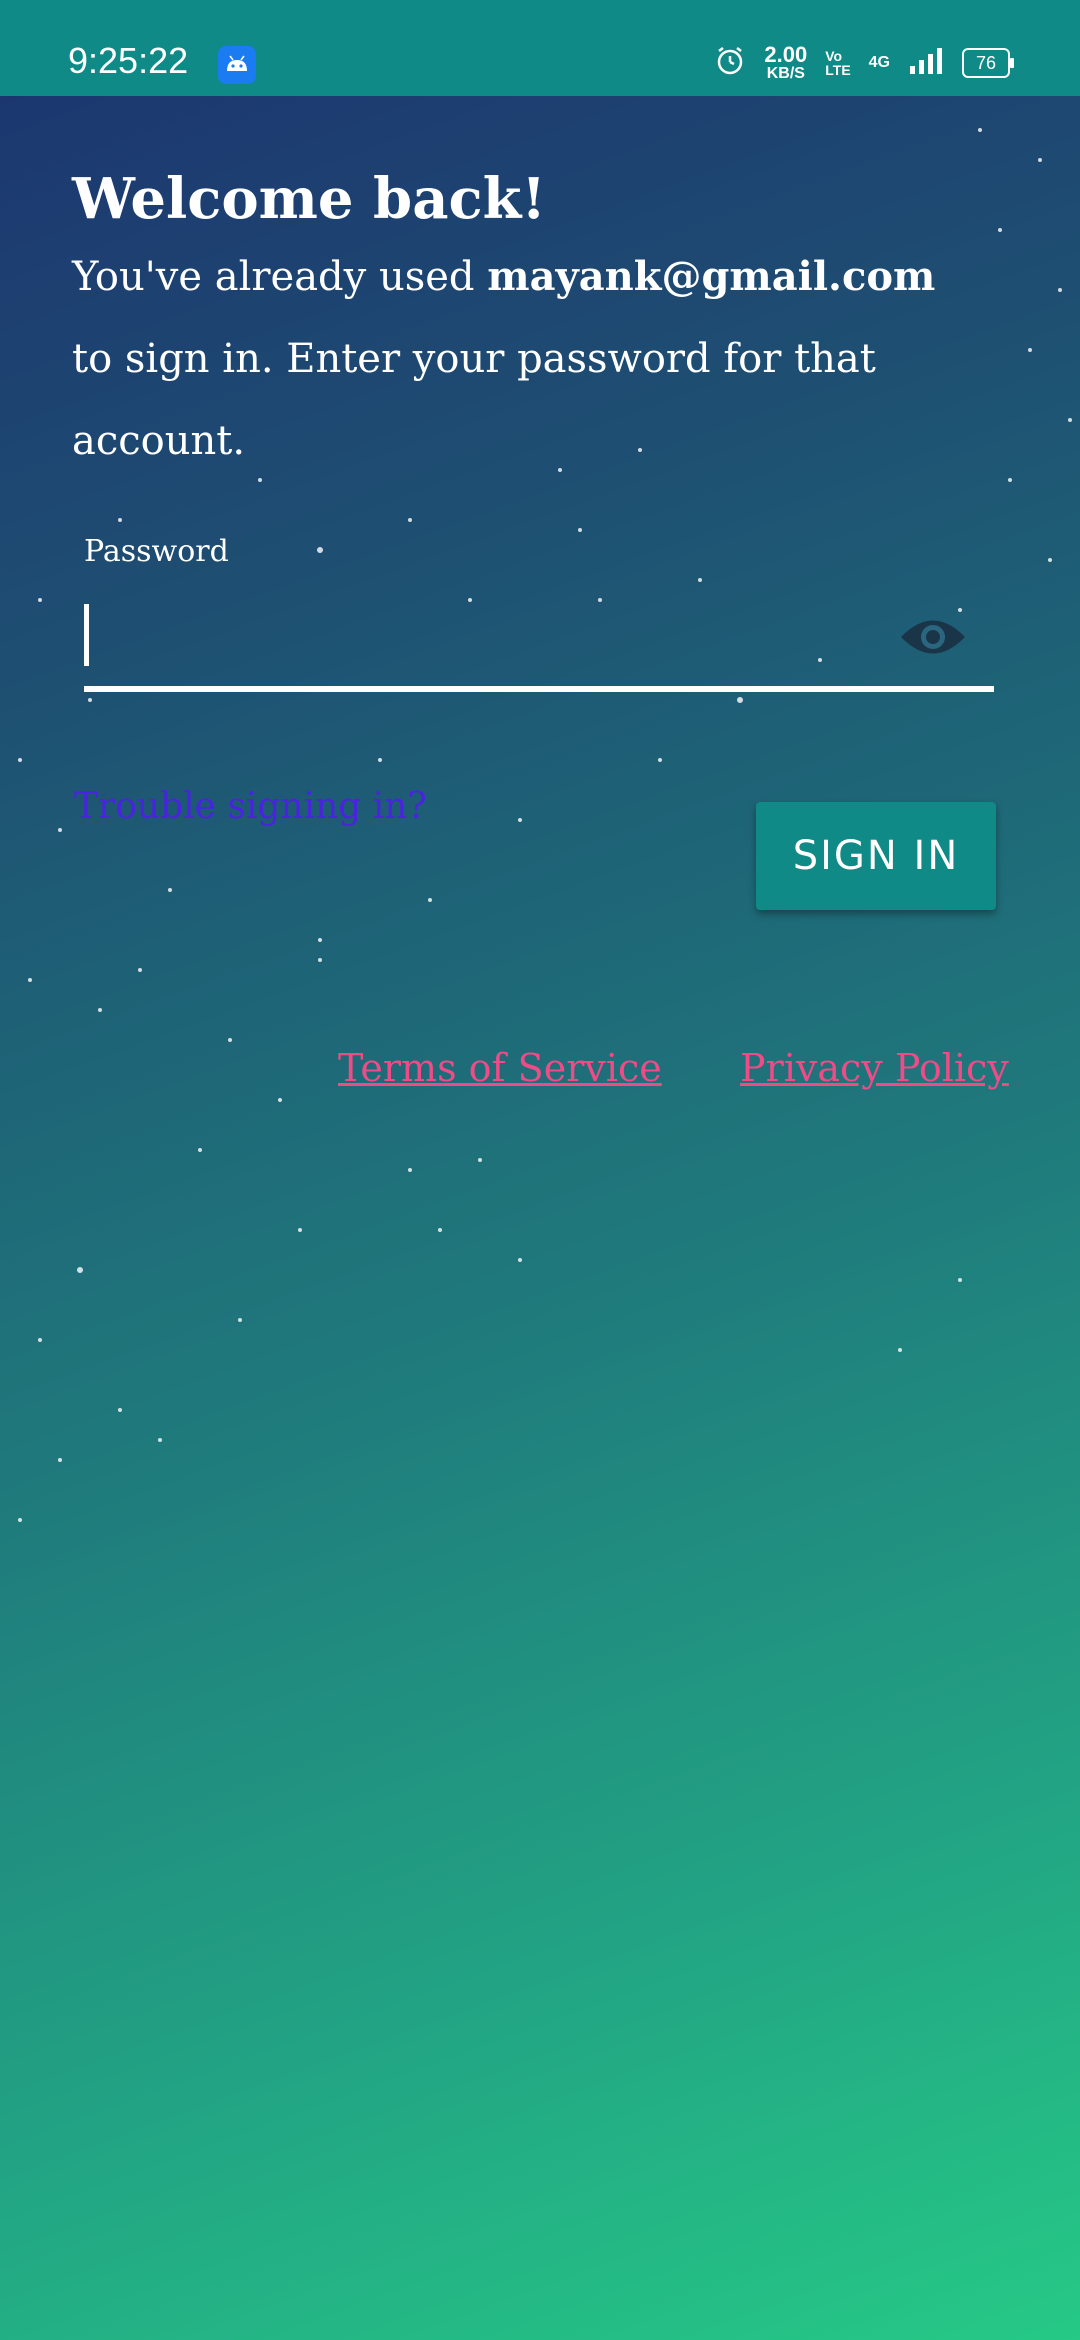  I want to click on footer-links: Terms of Service Privacy Policy, so click(540, 1076).